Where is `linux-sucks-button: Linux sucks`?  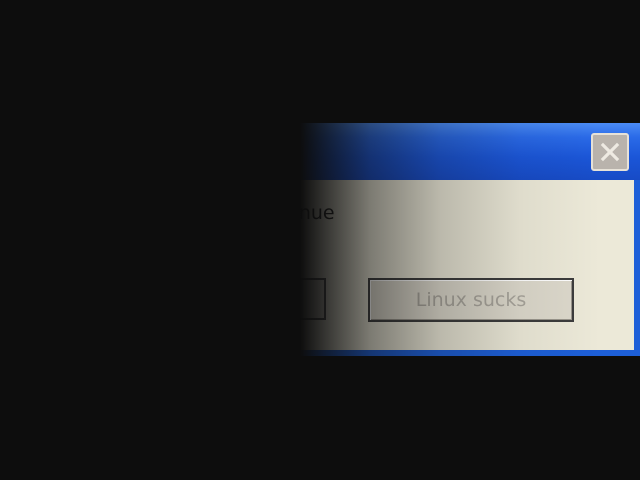
linux-sucks-button: Linux sucks is located at coordinates (471, 300).